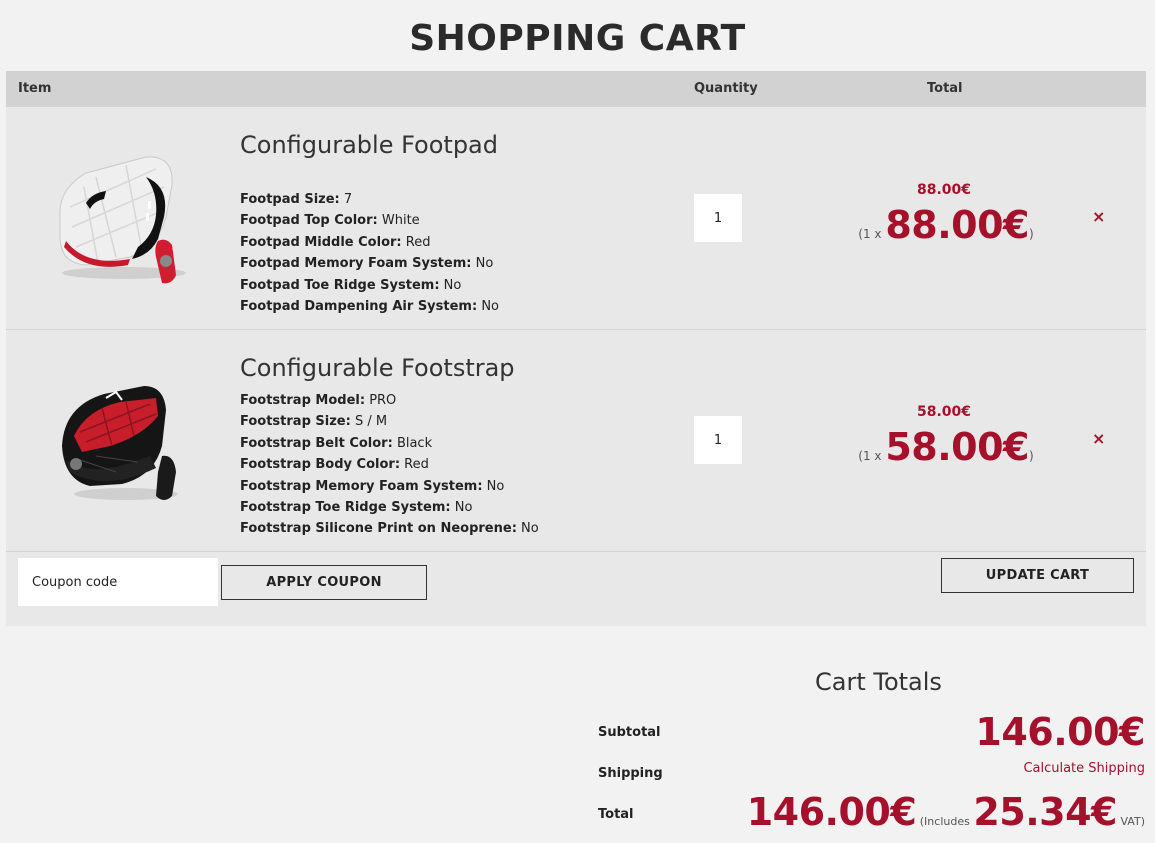  I want to click on option-label: Footpad Middle Color:, so click(321, 242).